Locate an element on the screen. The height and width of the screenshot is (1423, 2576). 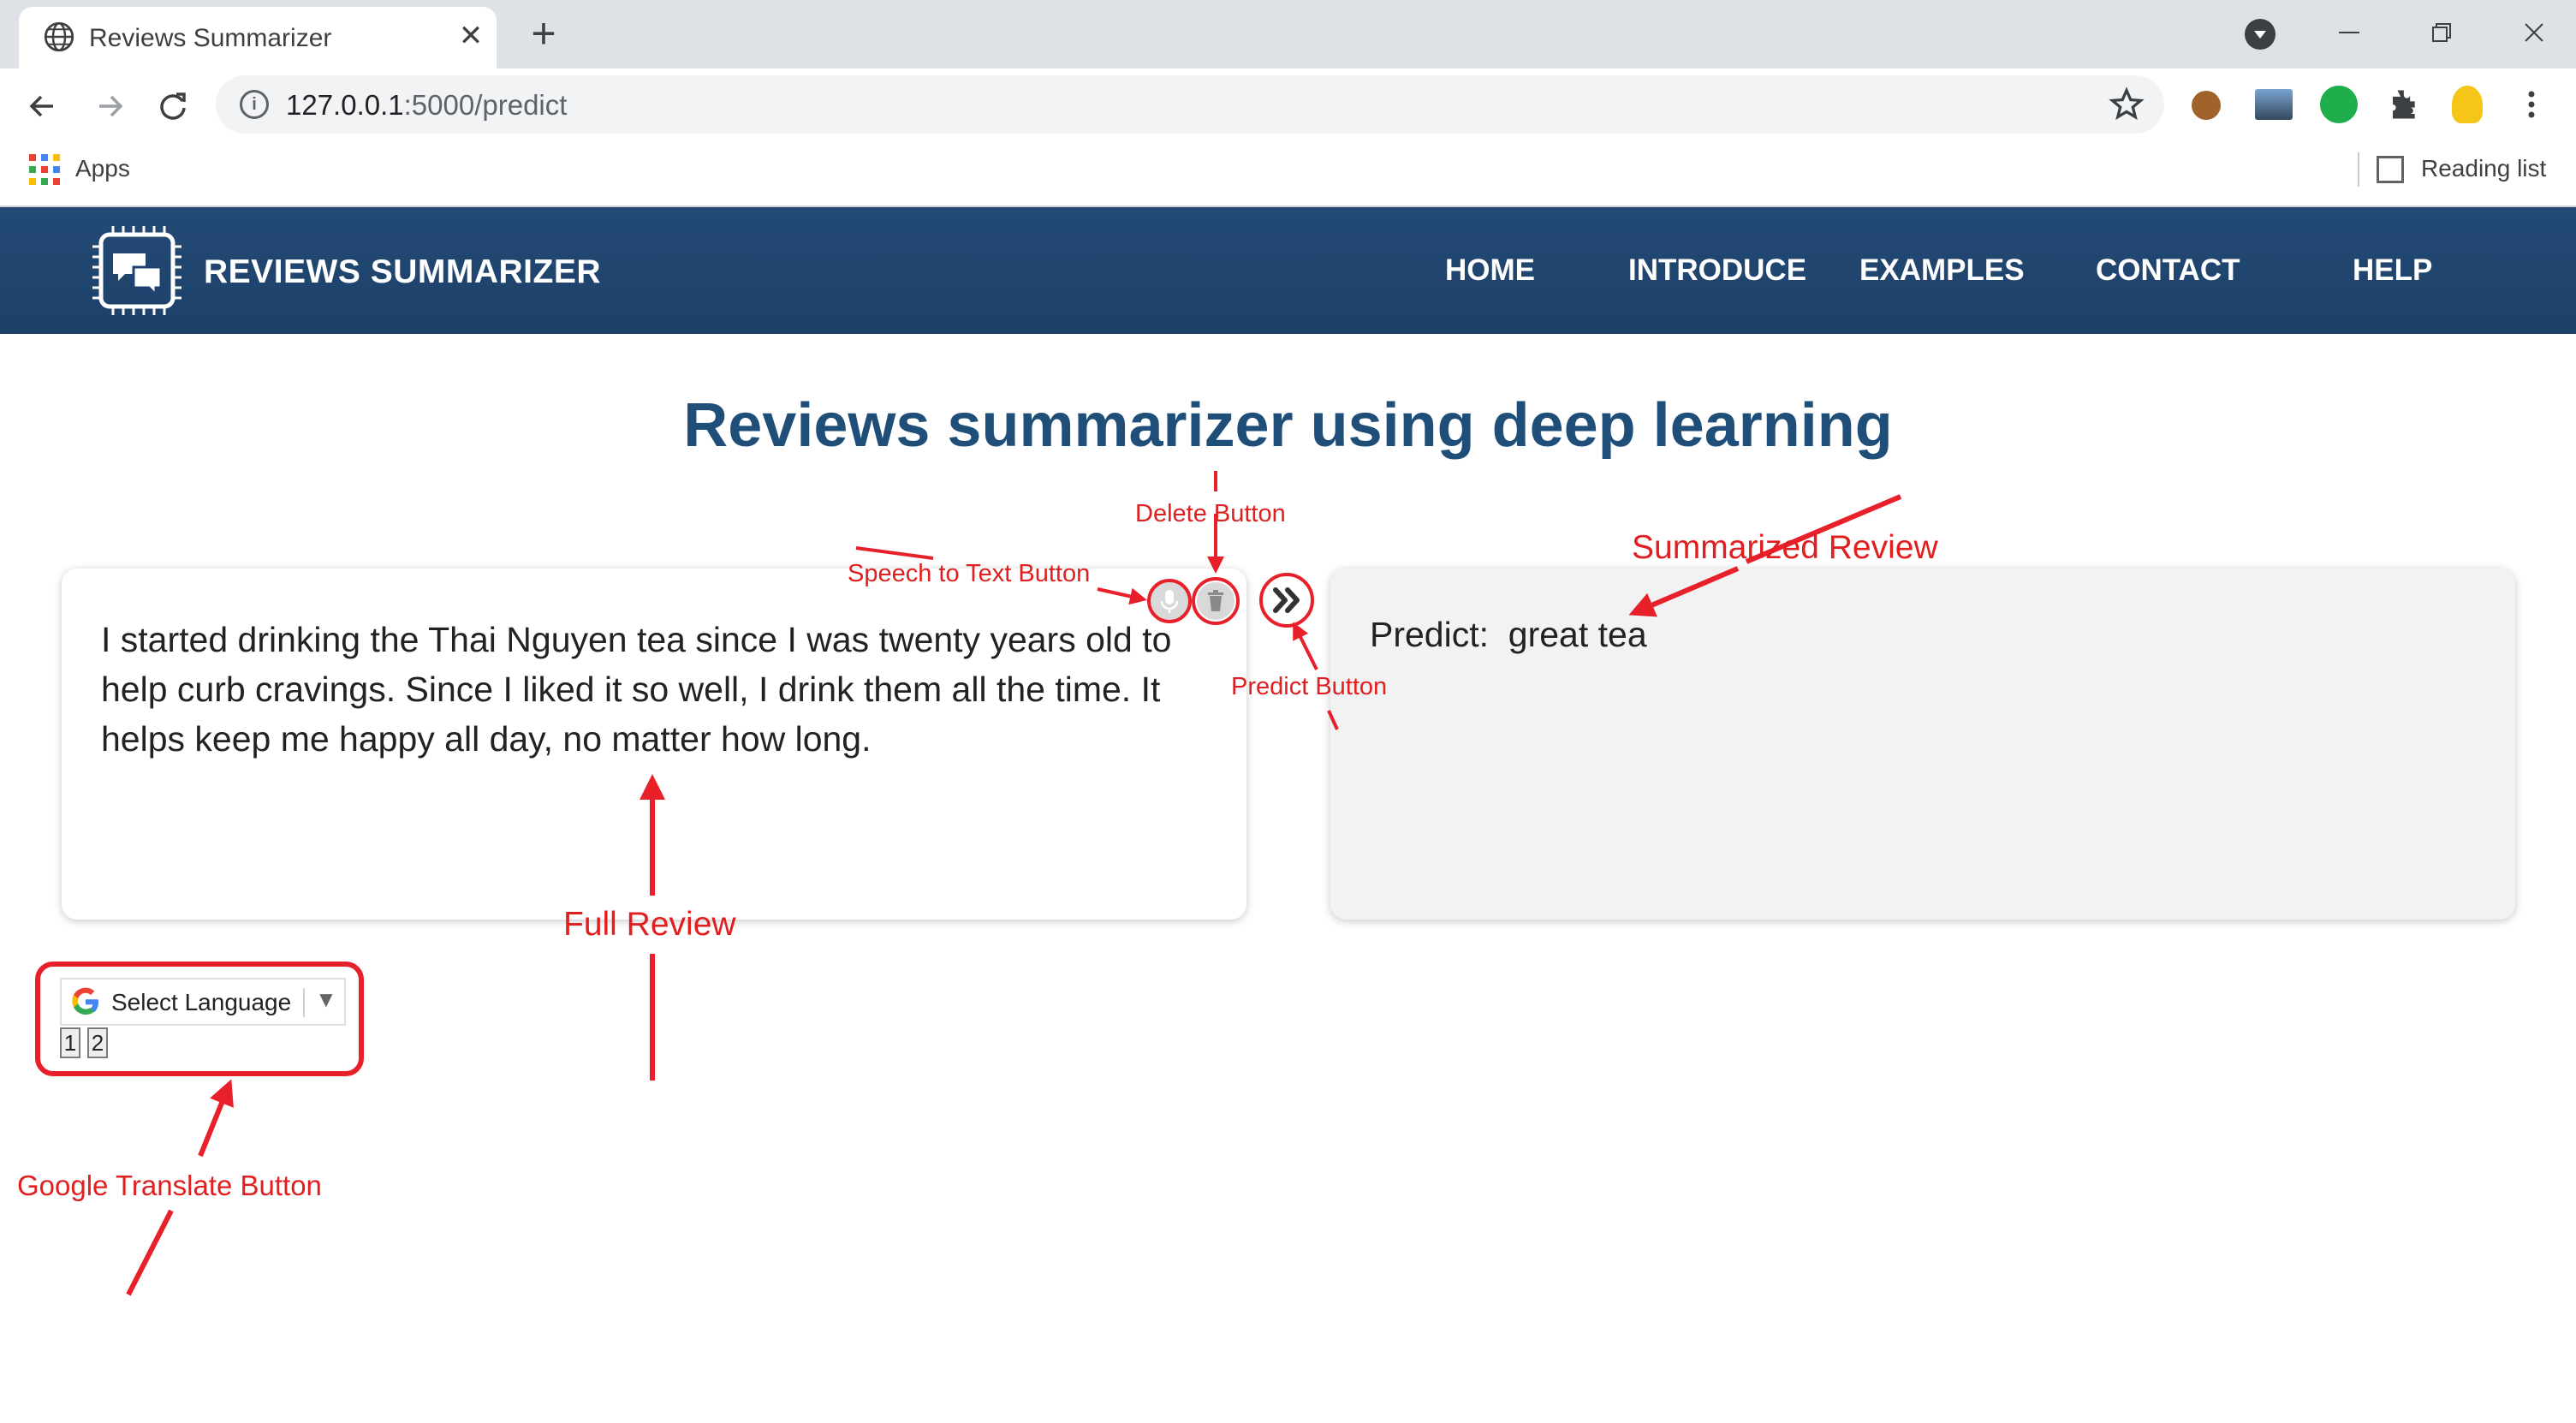
select-divider is located at coordinates (304, 1002).